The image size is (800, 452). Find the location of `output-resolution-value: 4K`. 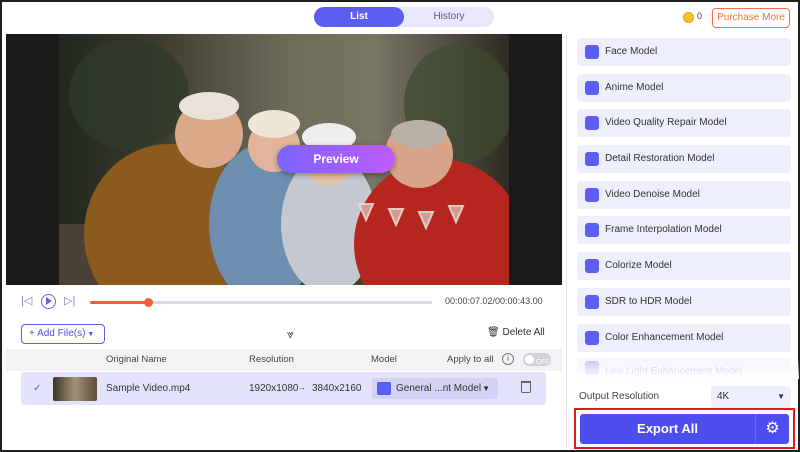

output-resolution-value: 4K is located at coordinates (723, 396).